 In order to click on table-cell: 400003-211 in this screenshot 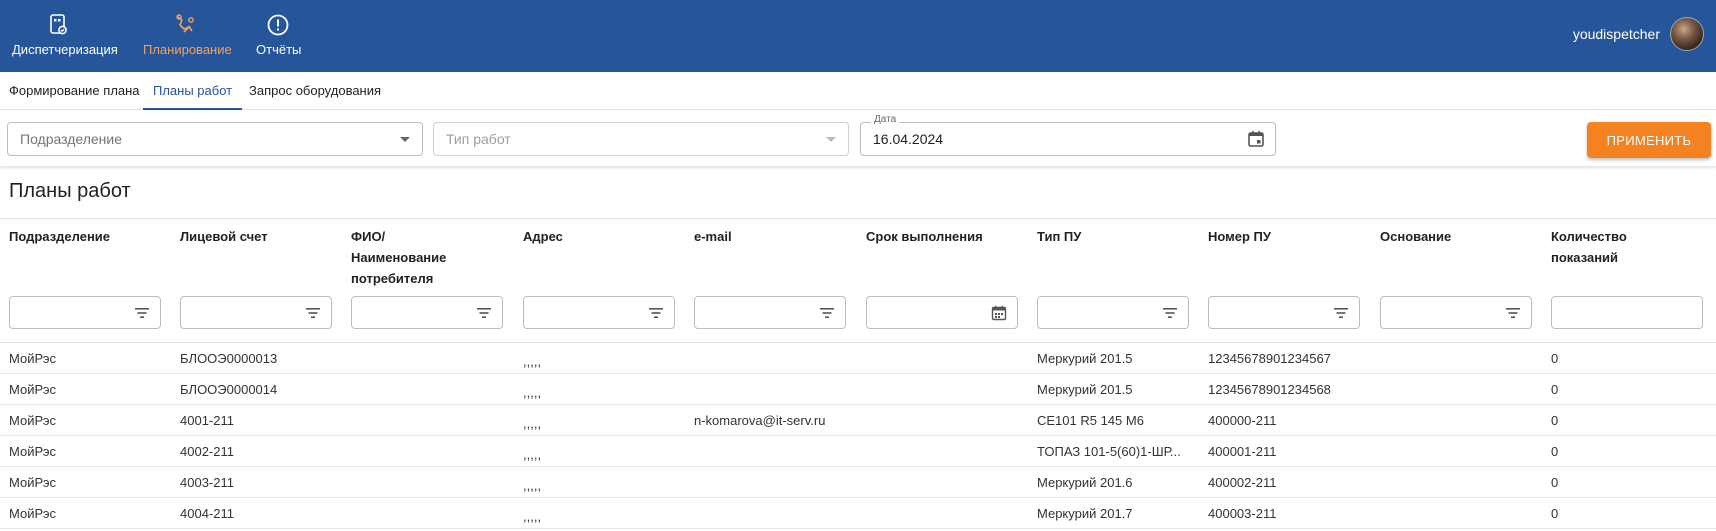, I will do `click(1242, 513)`.